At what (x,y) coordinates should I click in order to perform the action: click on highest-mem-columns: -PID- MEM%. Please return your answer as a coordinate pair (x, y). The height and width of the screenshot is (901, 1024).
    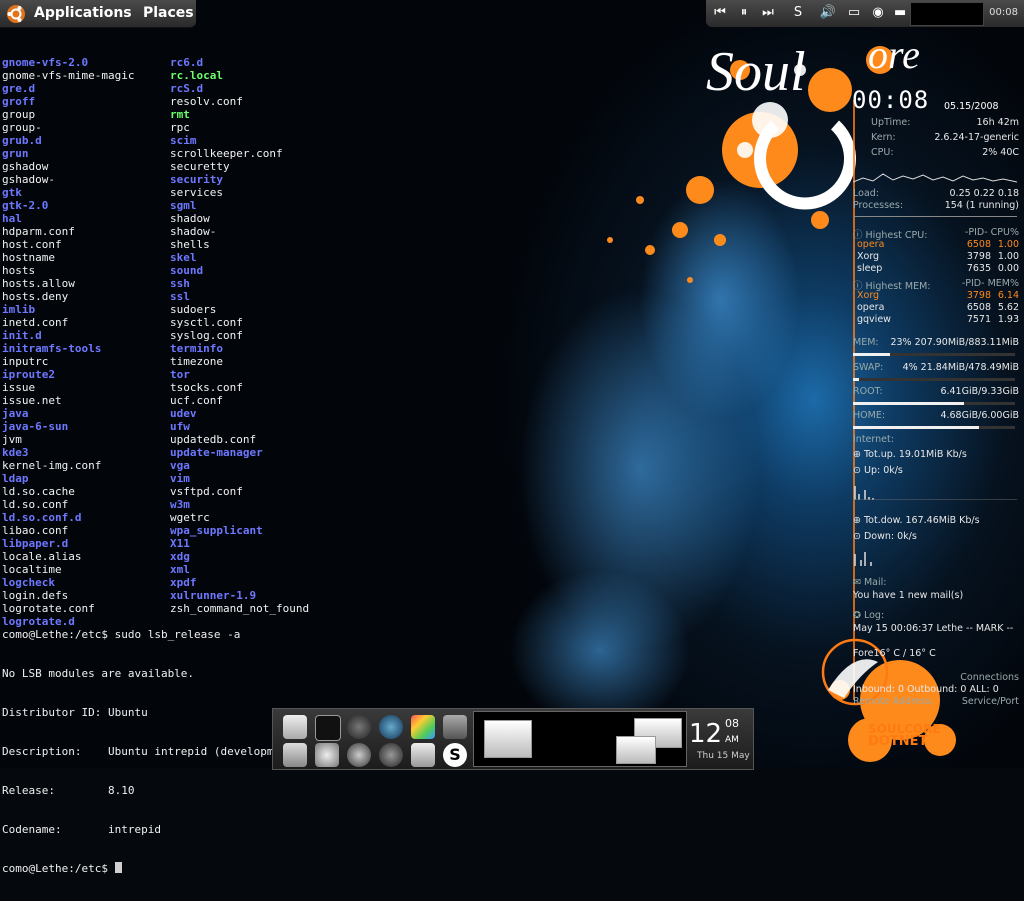
    Looking at the image, I should click on (990, 283).